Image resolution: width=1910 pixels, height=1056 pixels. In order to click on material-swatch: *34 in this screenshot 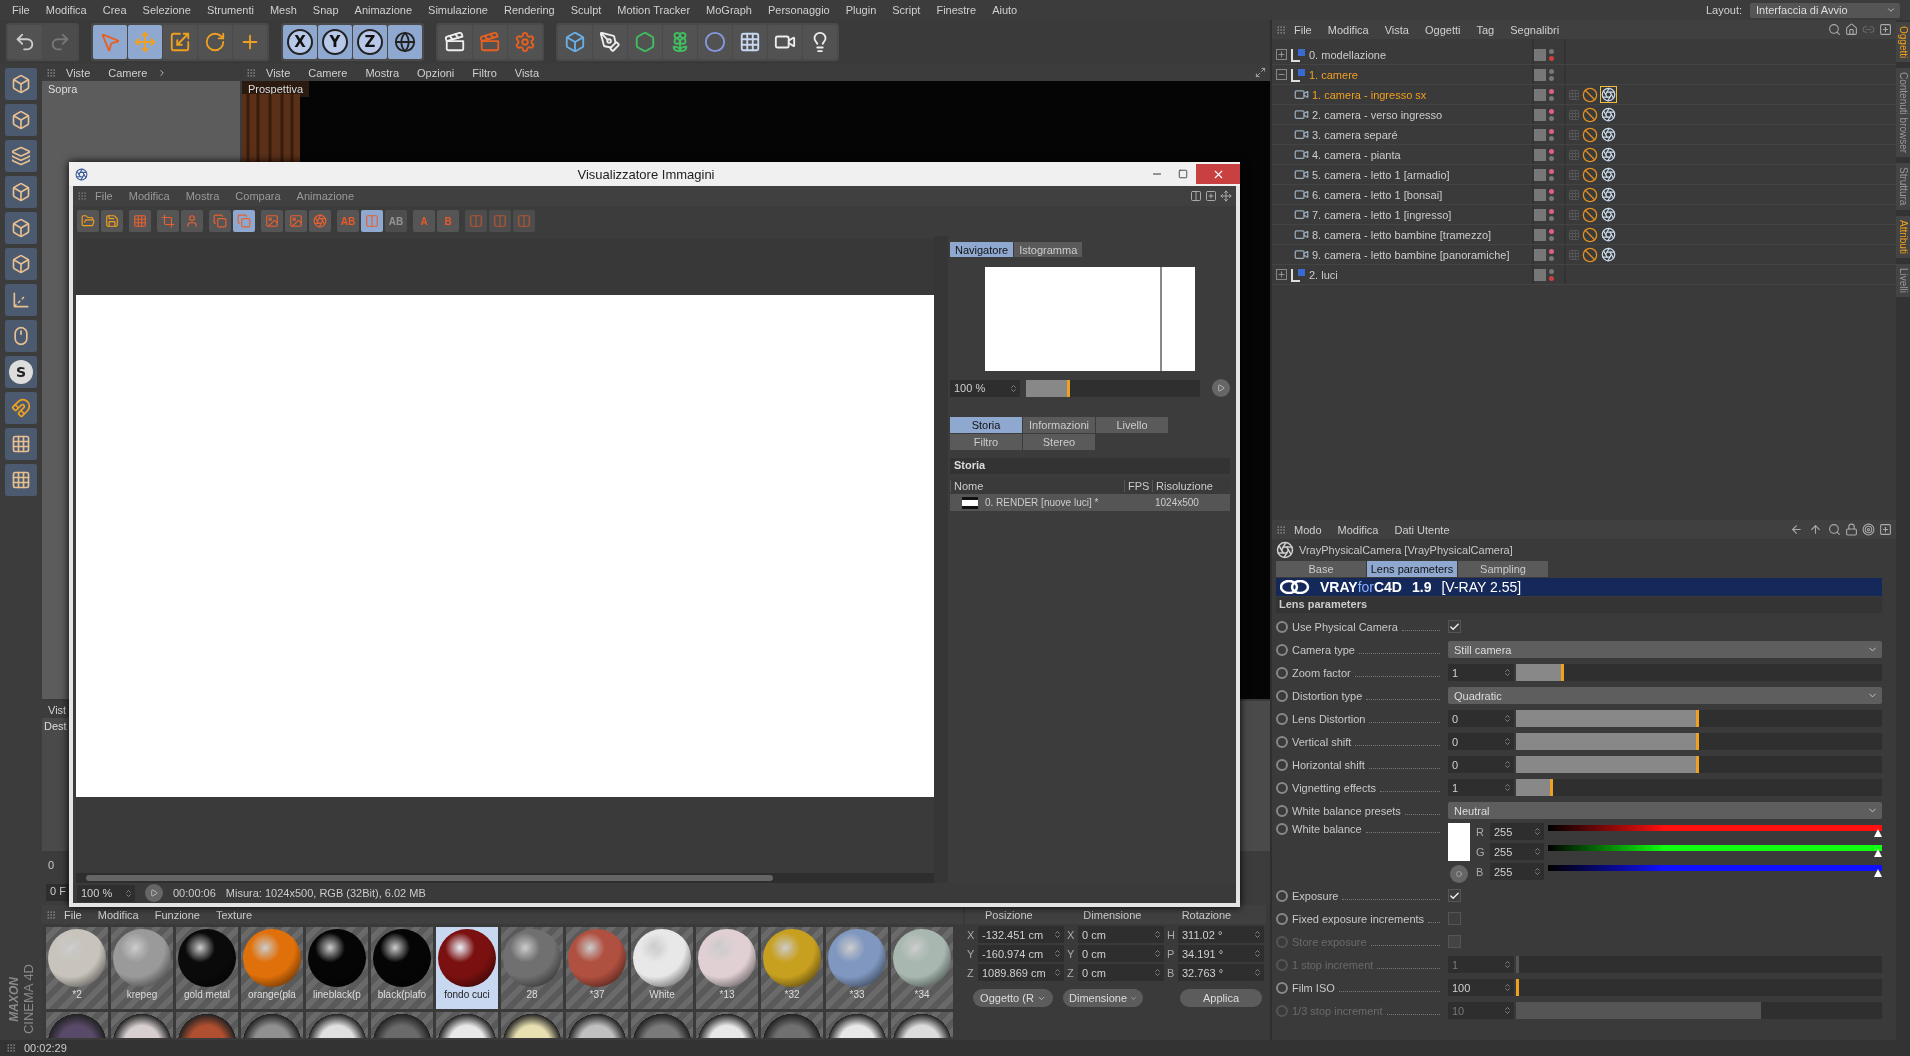, I will do `click(922, 968)`.